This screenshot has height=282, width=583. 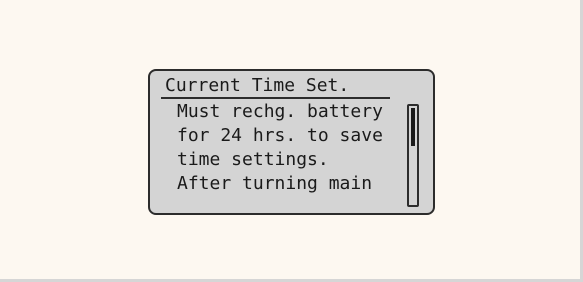 I want to click on message-line-3: time settings., so click(x=253, y=159).